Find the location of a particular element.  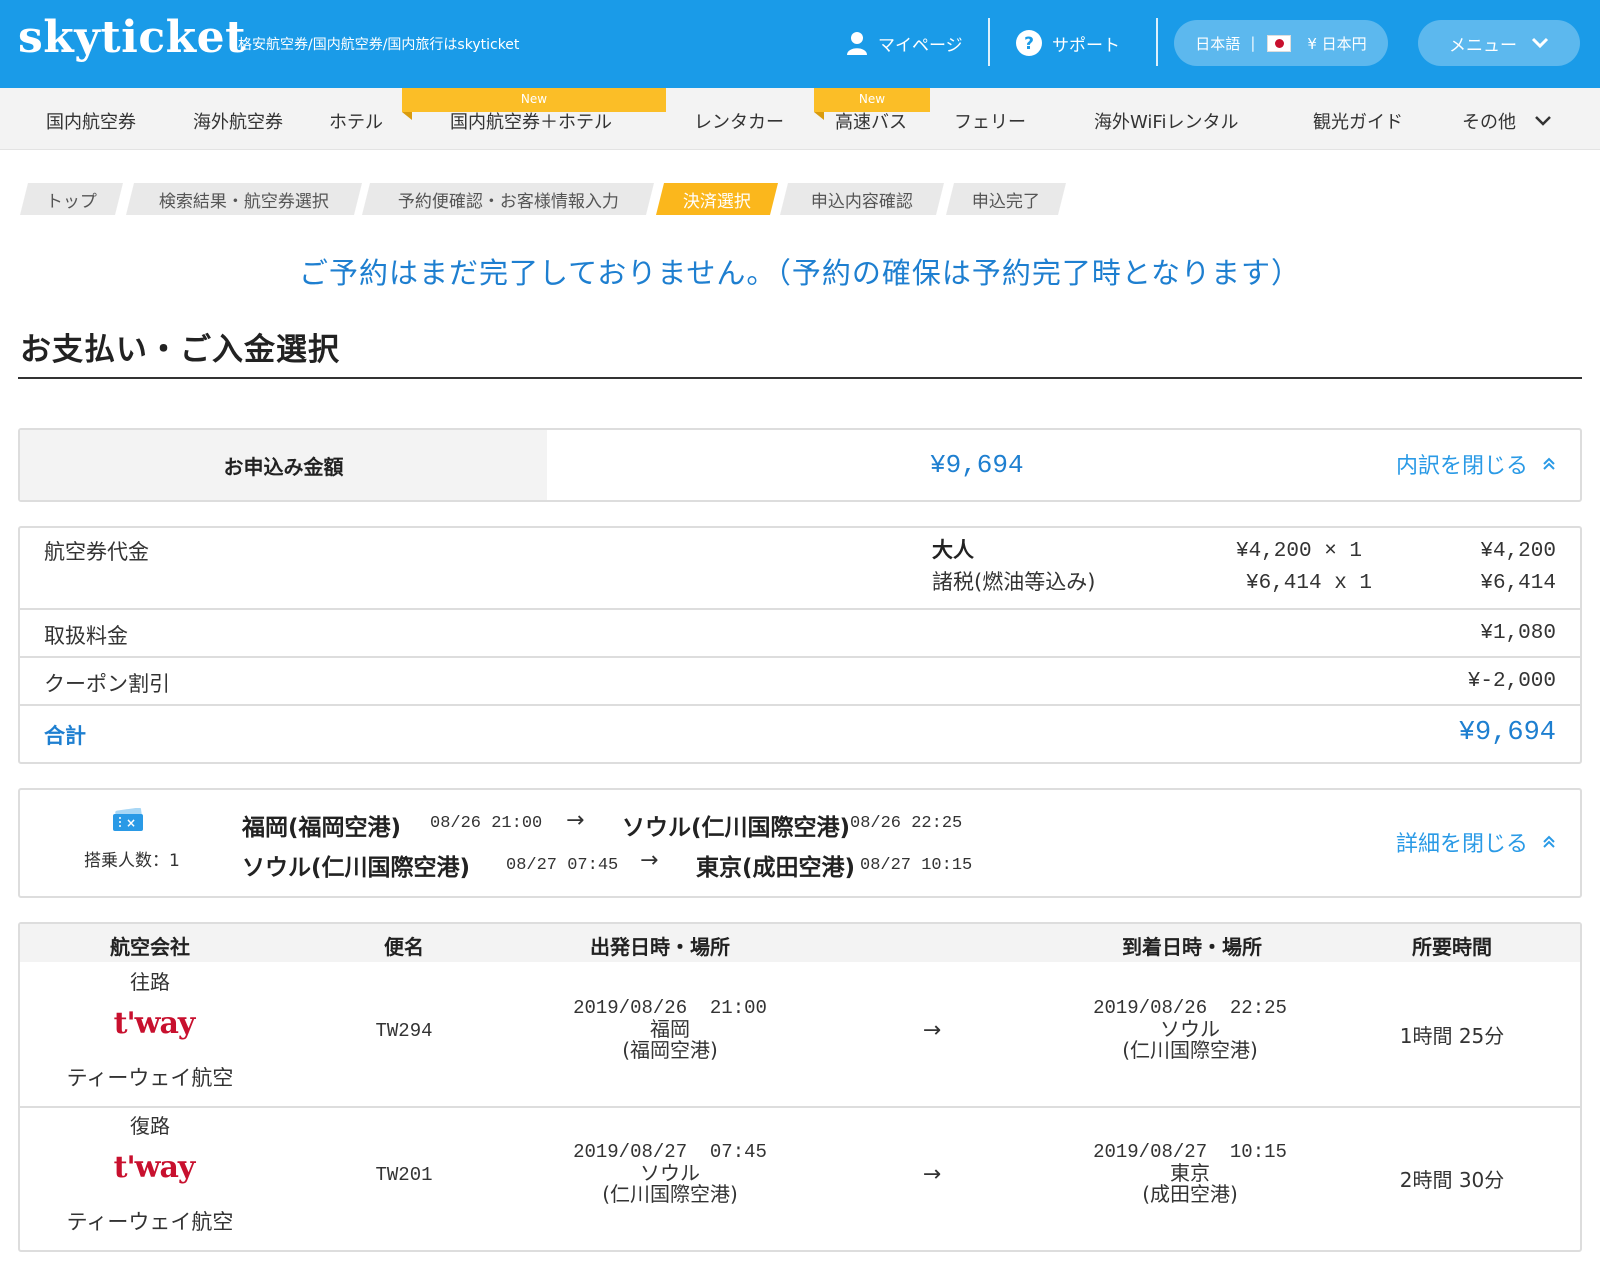

site-tagline: 格安航空券/国内航空券/国内旅行はskyticket is located at coordinates (379, 45).